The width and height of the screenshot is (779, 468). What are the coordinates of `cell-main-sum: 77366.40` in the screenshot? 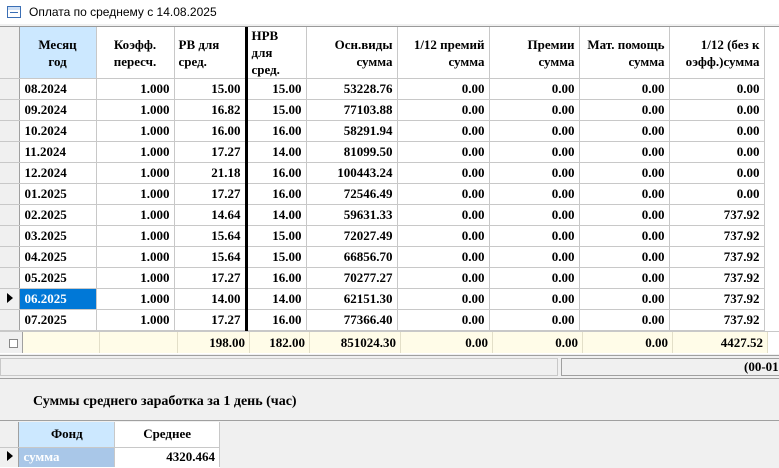 It's located at (352, 320).